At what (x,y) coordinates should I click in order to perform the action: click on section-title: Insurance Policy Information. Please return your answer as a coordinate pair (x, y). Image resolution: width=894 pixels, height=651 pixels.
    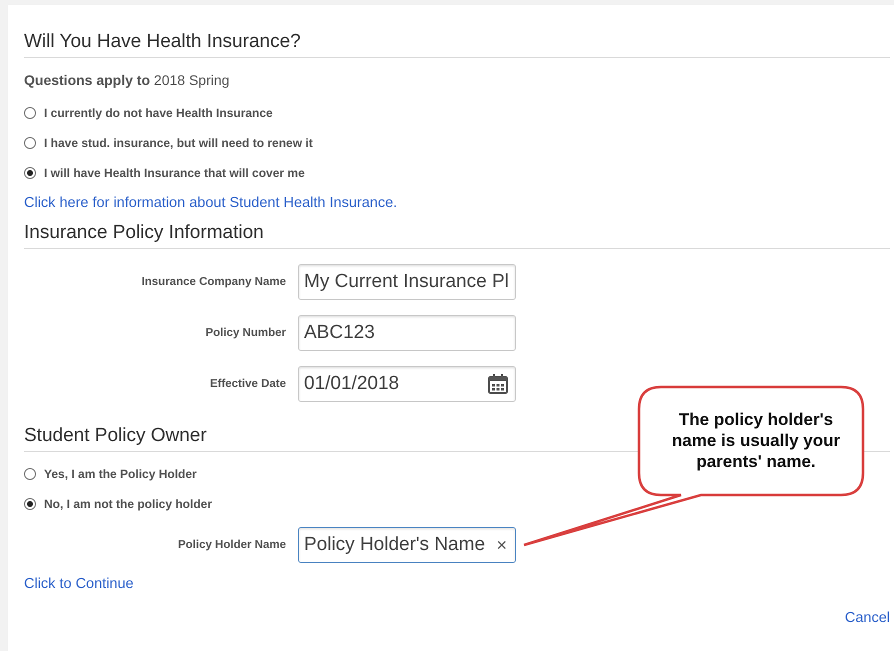
    Looking at the image, I should click on (457, 235).